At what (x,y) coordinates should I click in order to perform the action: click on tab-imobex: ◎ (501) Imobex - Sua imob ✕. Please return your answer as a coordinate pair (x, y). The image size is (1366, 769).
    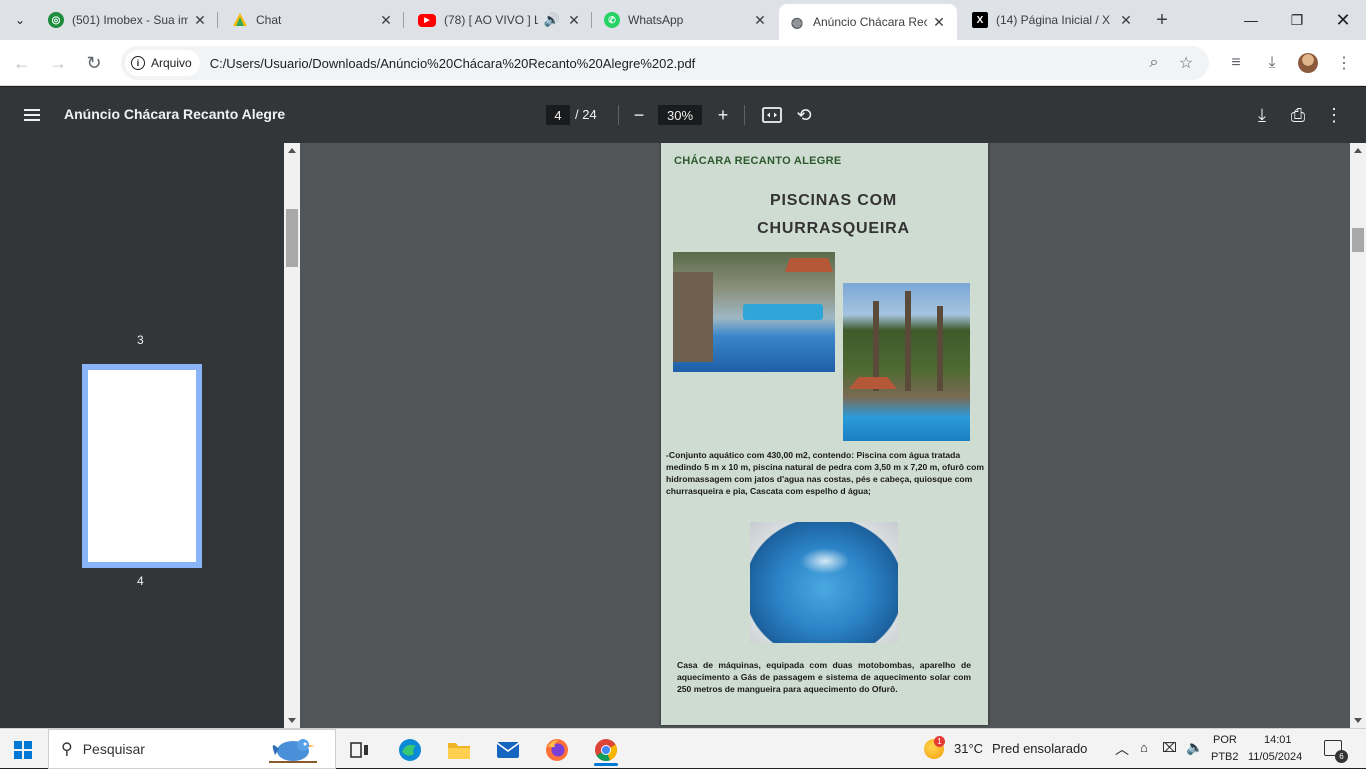
    Looking at the image, I should click on (128, 20).